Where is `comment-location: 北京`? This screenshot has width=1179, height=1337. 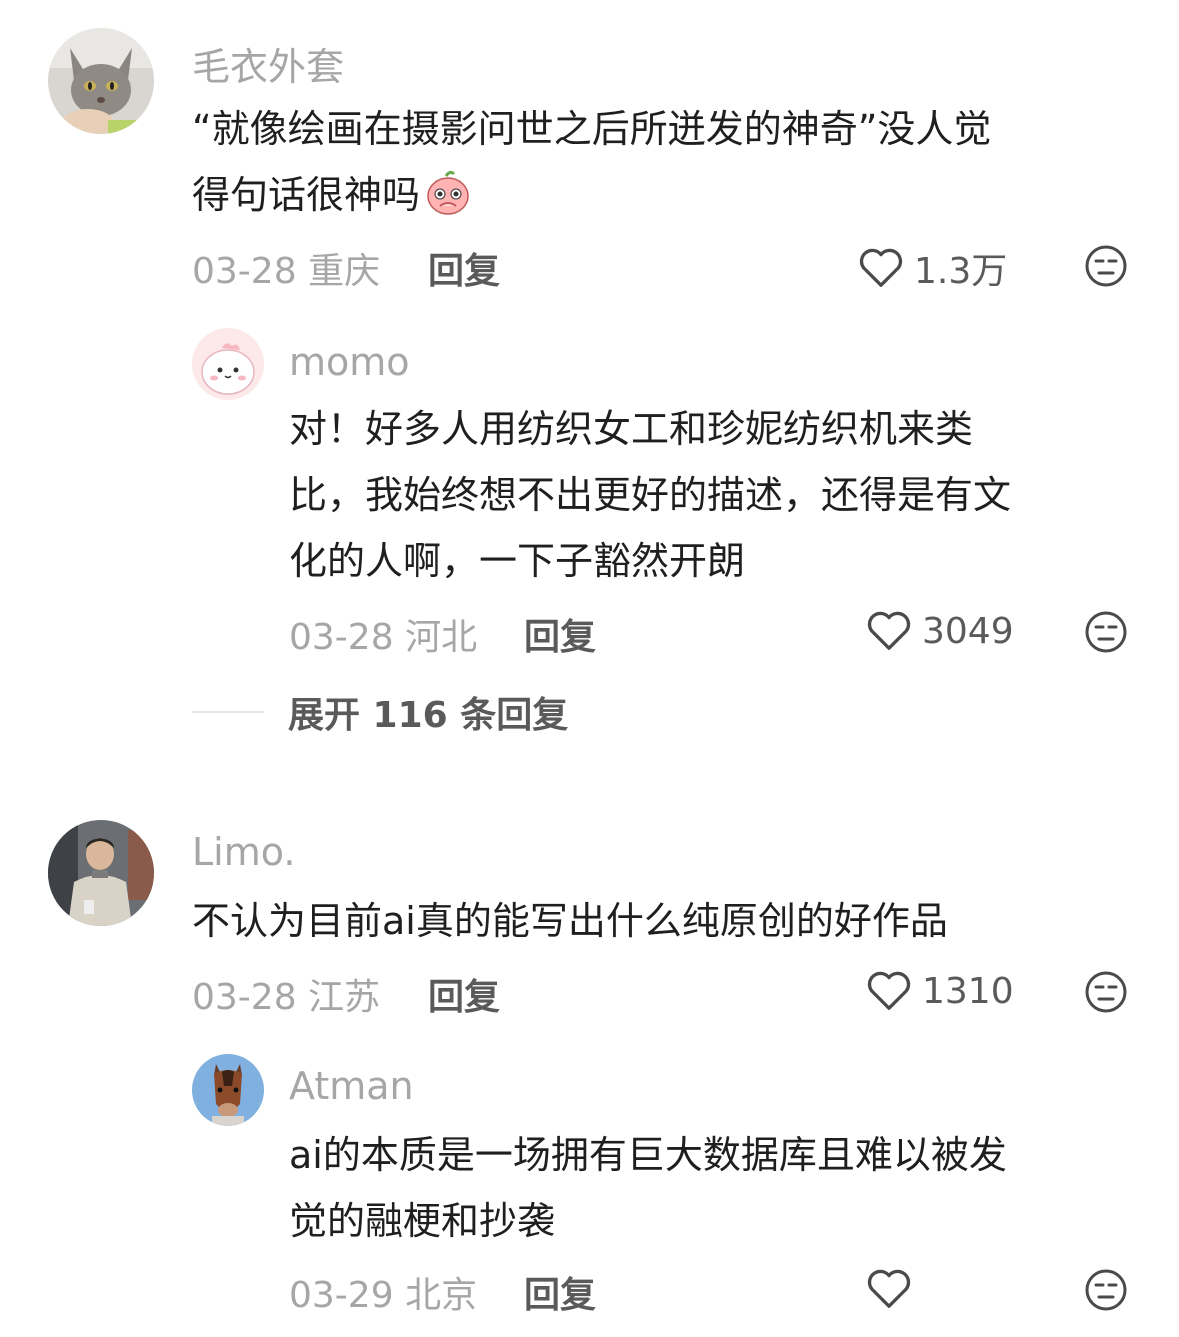
comment-location: 北京 is located at coordinates (441, 1295).